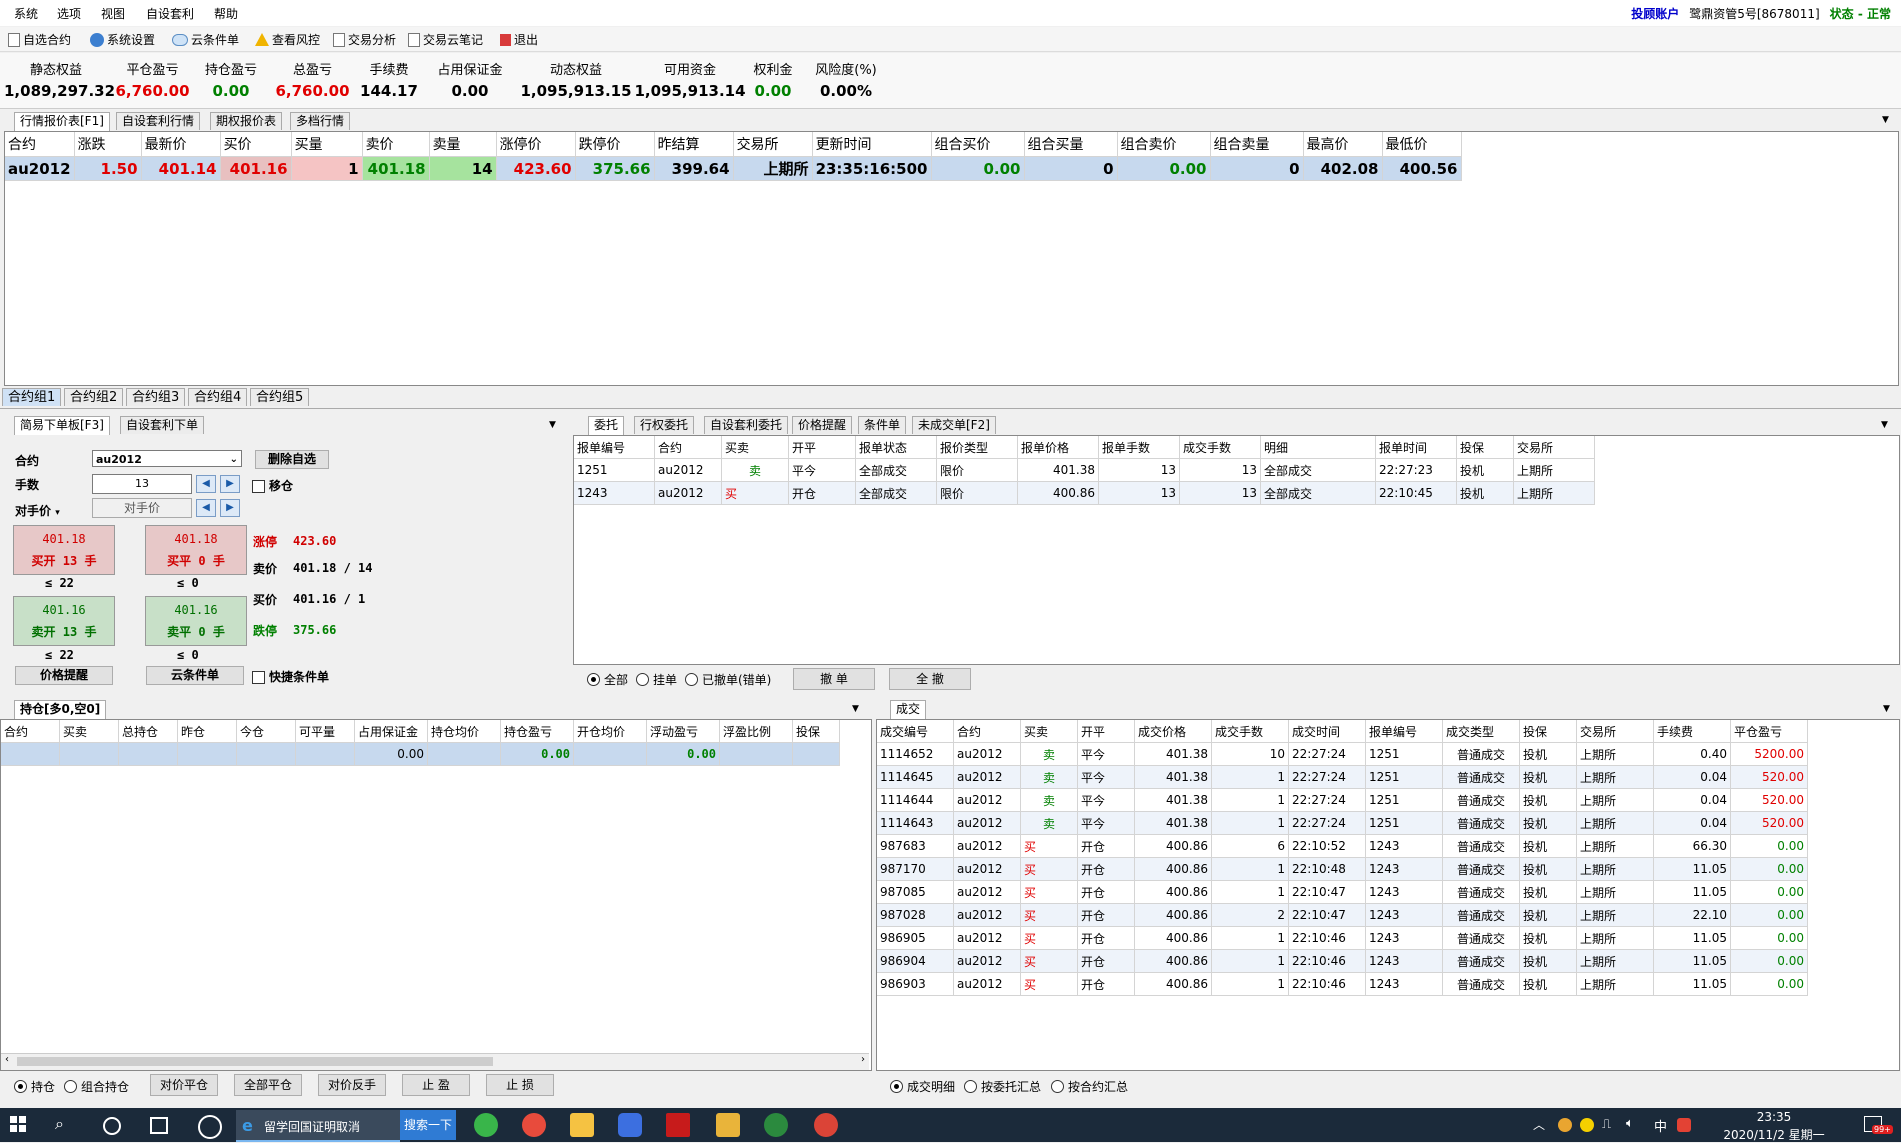 The height and width of the screenshot is (1143, 1901). I want to click on tab-entrust: 委托, so click(606, 425).